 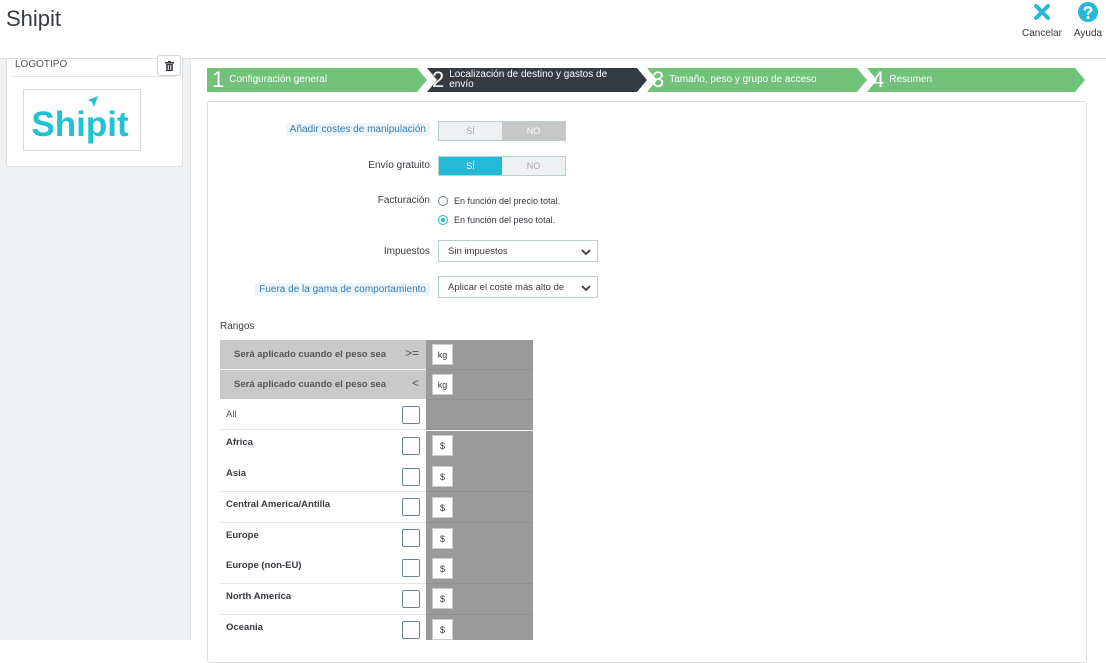 I want to click on help-icon, so click(x=1088, y=12).